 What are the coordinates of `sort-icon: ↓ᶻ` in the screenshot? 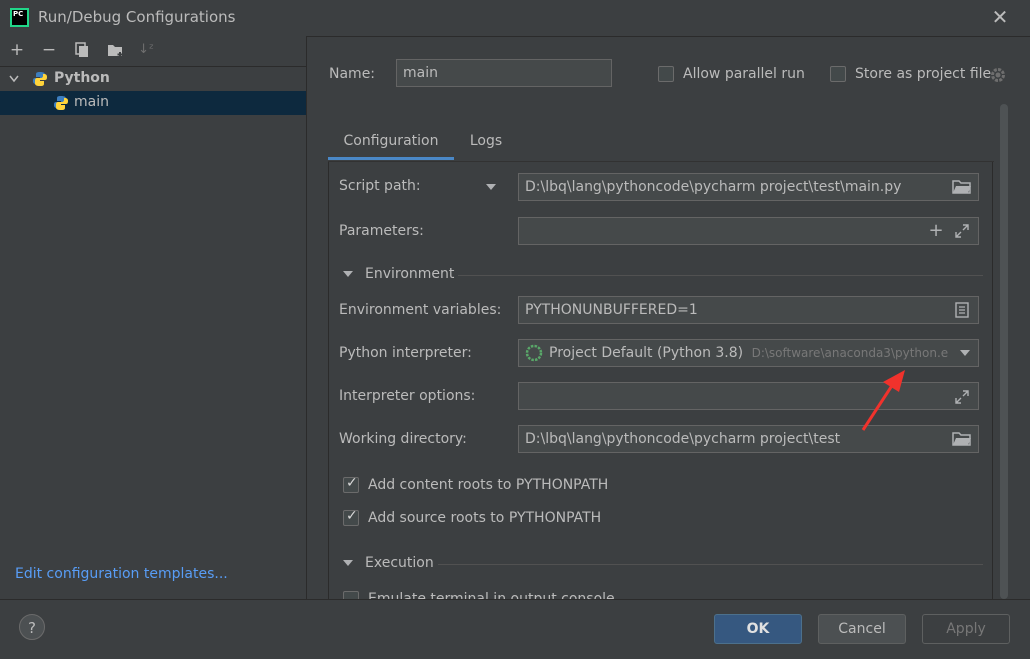 It's located at (146, 50).